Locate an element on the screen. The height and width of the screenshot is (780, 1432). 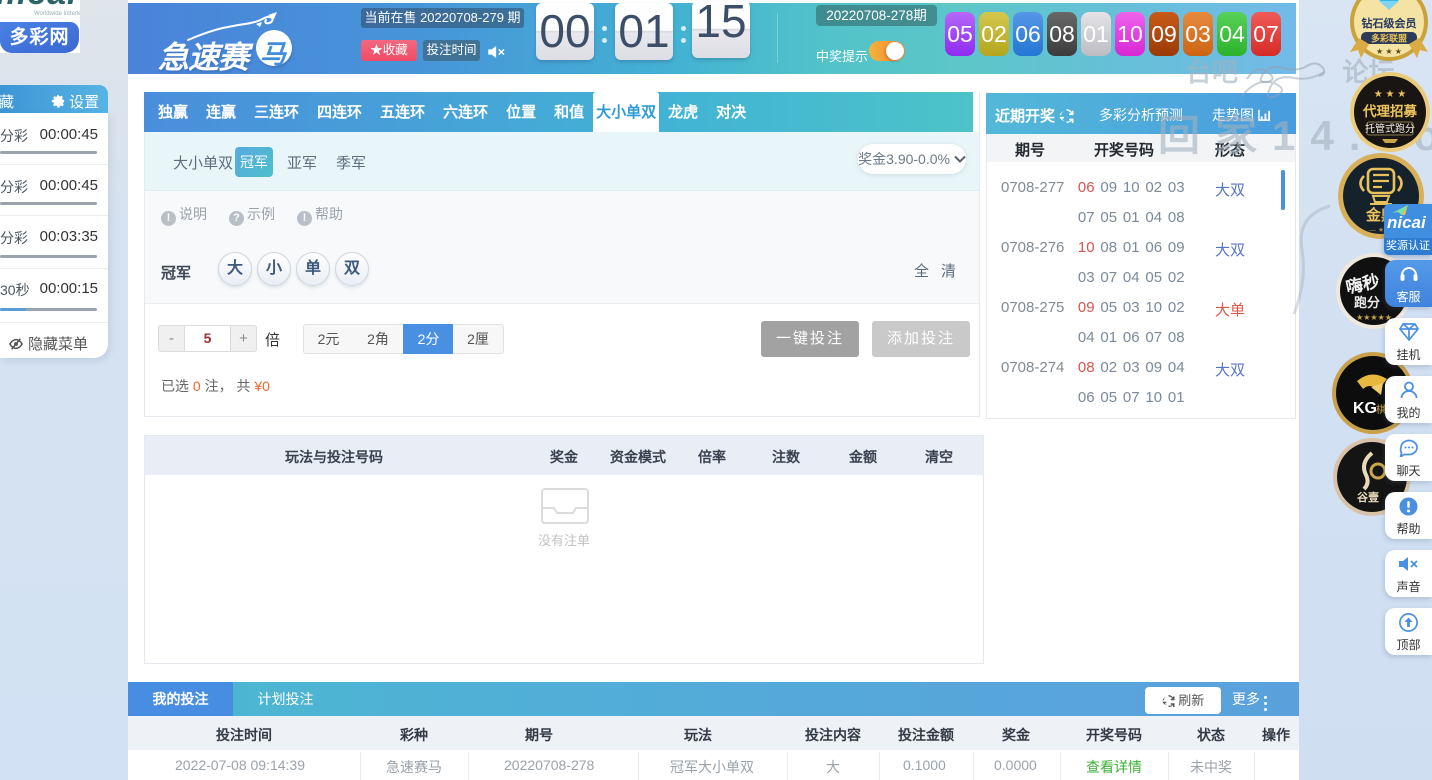
svg-text: 代理招募 is located at coordinates (1389, 111).